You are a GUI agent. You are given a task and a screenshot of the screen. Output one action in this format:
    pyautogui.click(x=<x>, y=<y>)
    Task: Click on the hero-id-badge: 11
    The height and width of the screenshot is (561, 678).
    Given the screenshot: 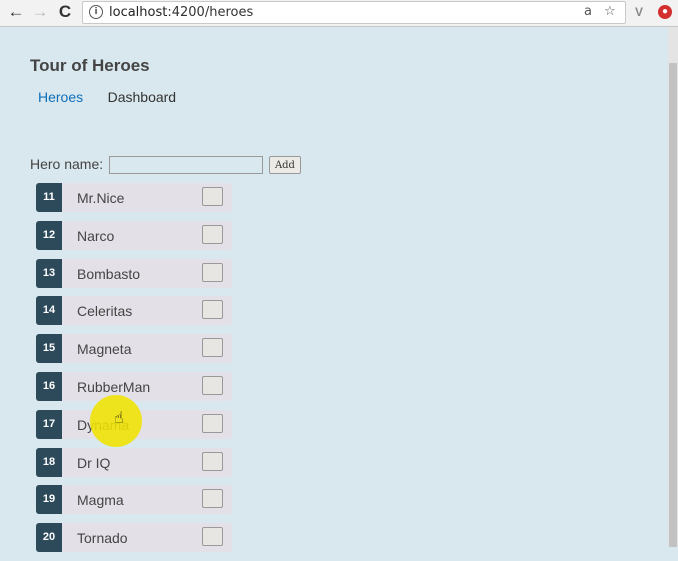 What is the action you would take?
    pyautogui.click(x=49, y=197)
    